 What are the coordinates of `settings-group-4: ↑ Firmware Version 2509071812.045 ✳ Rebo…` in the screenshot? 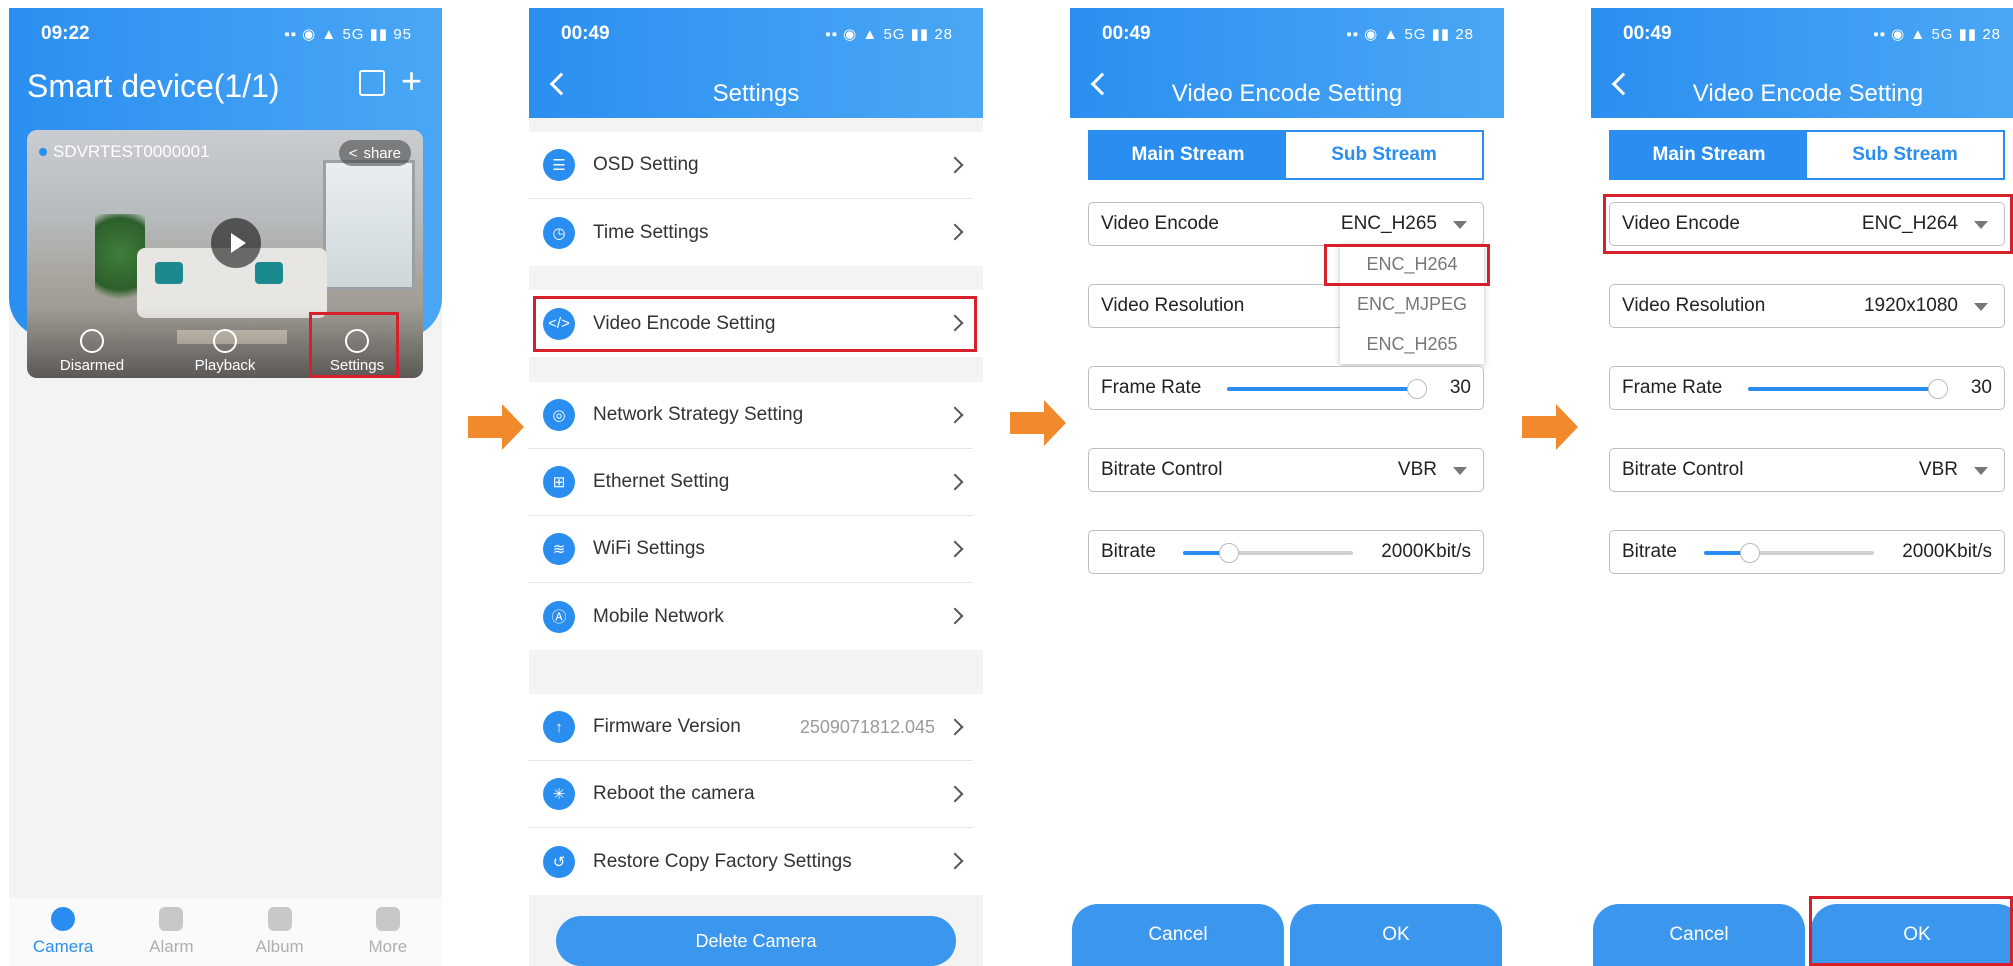 It's located at (756, 794).